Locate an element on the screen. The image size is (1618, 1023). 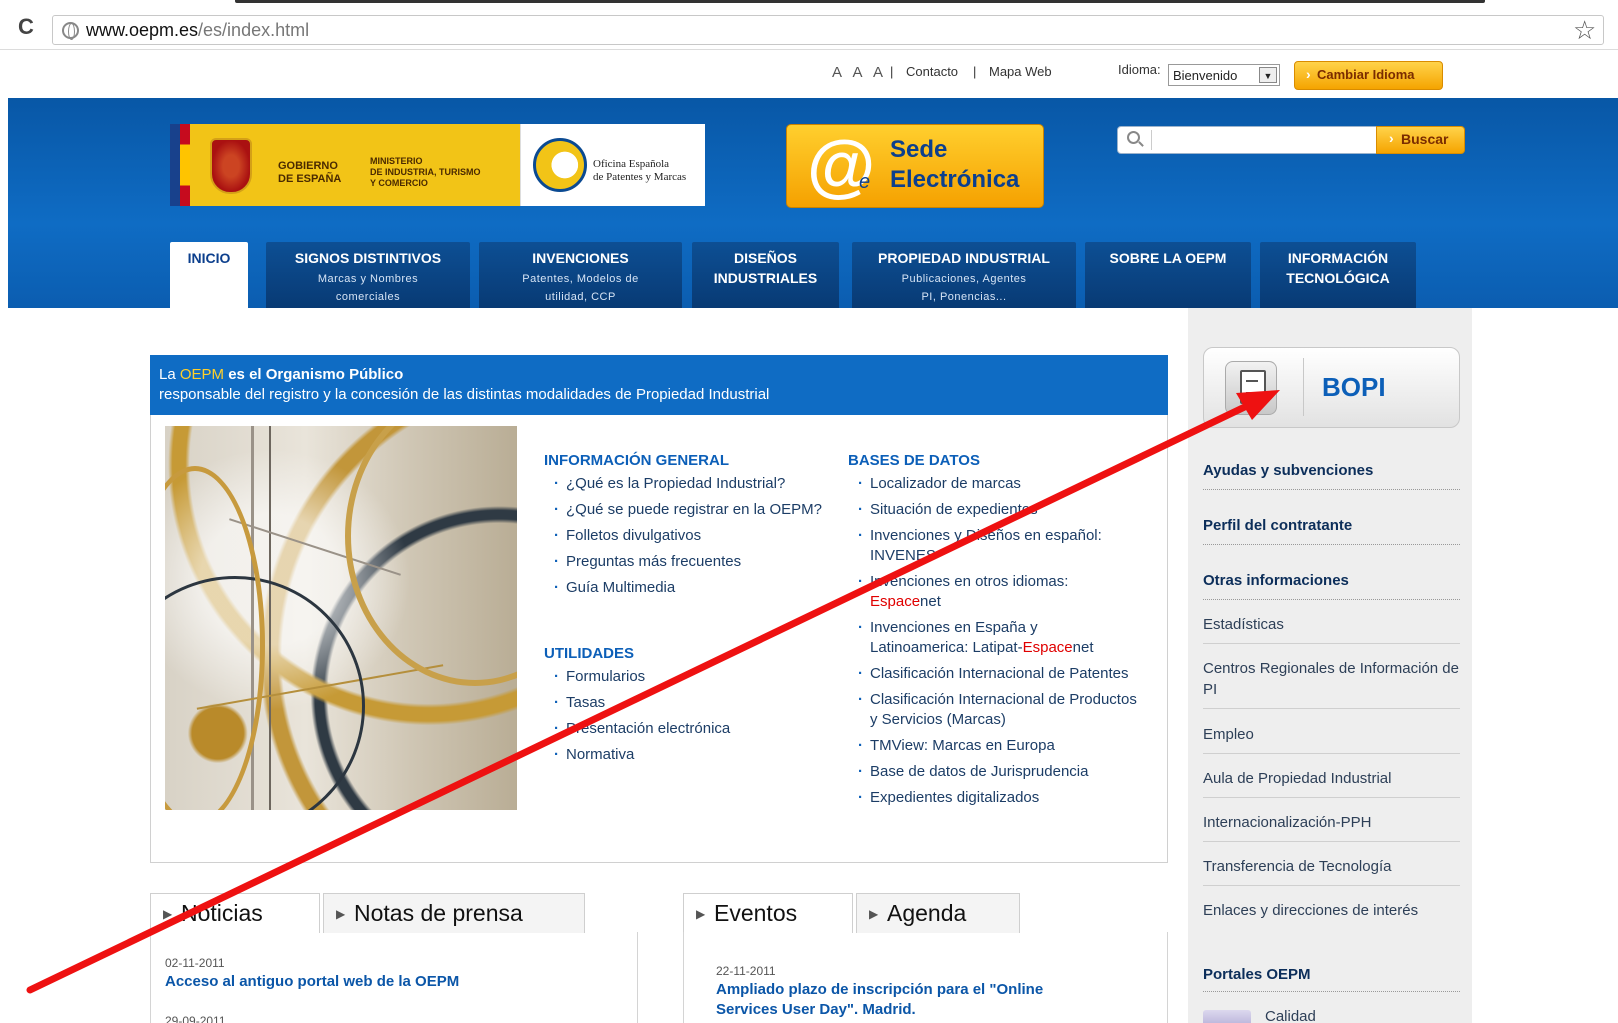
sede-label: Sede Electrónica is located at coordinates (955, 164).